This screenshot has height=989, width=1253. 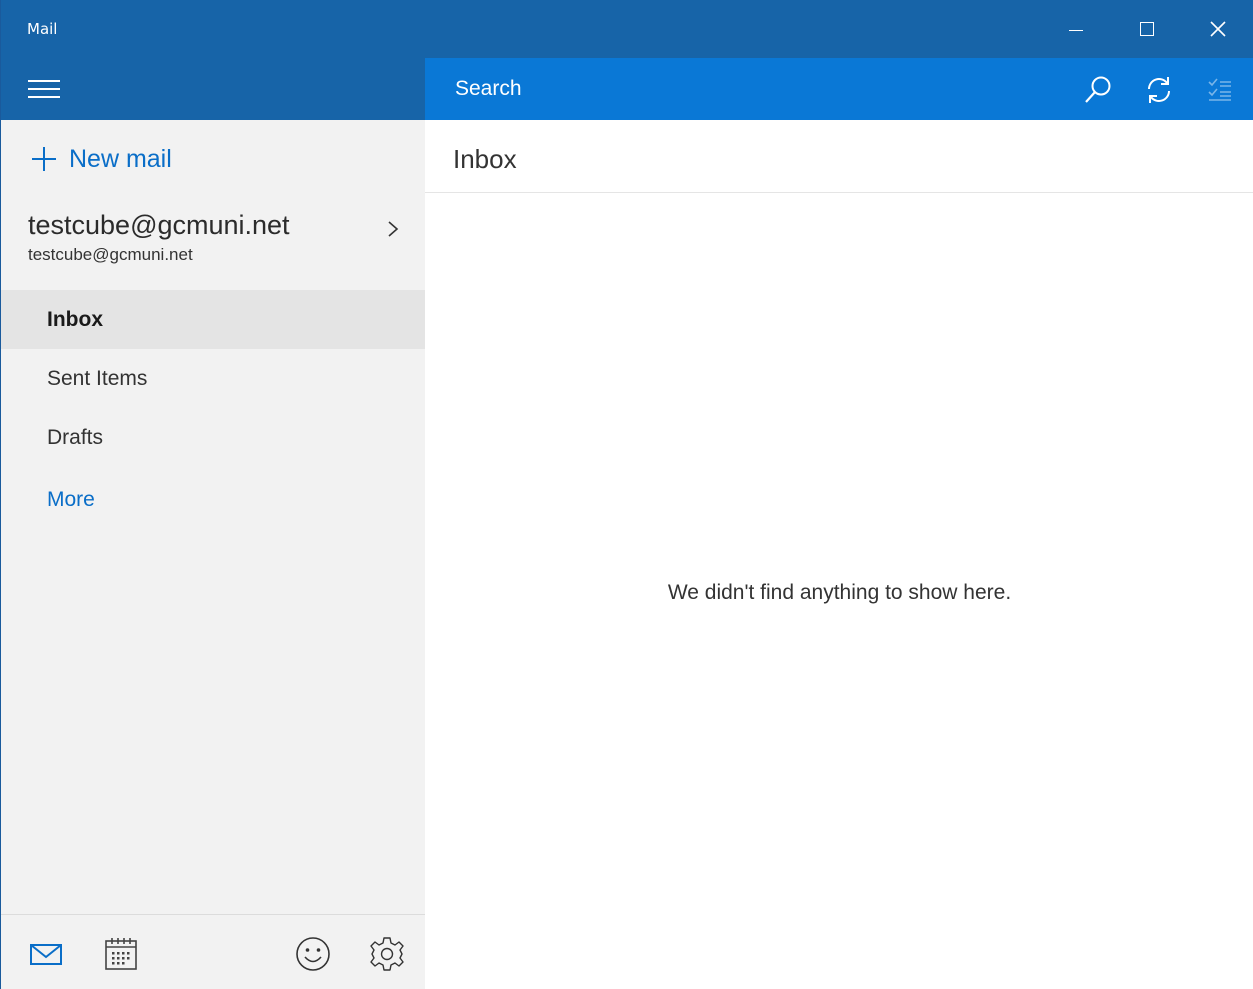 What do you see at coordinates (213, 319) in the screenshot?
I see `folder-item-inbox: Inbox` at bounding box center [213, 319].